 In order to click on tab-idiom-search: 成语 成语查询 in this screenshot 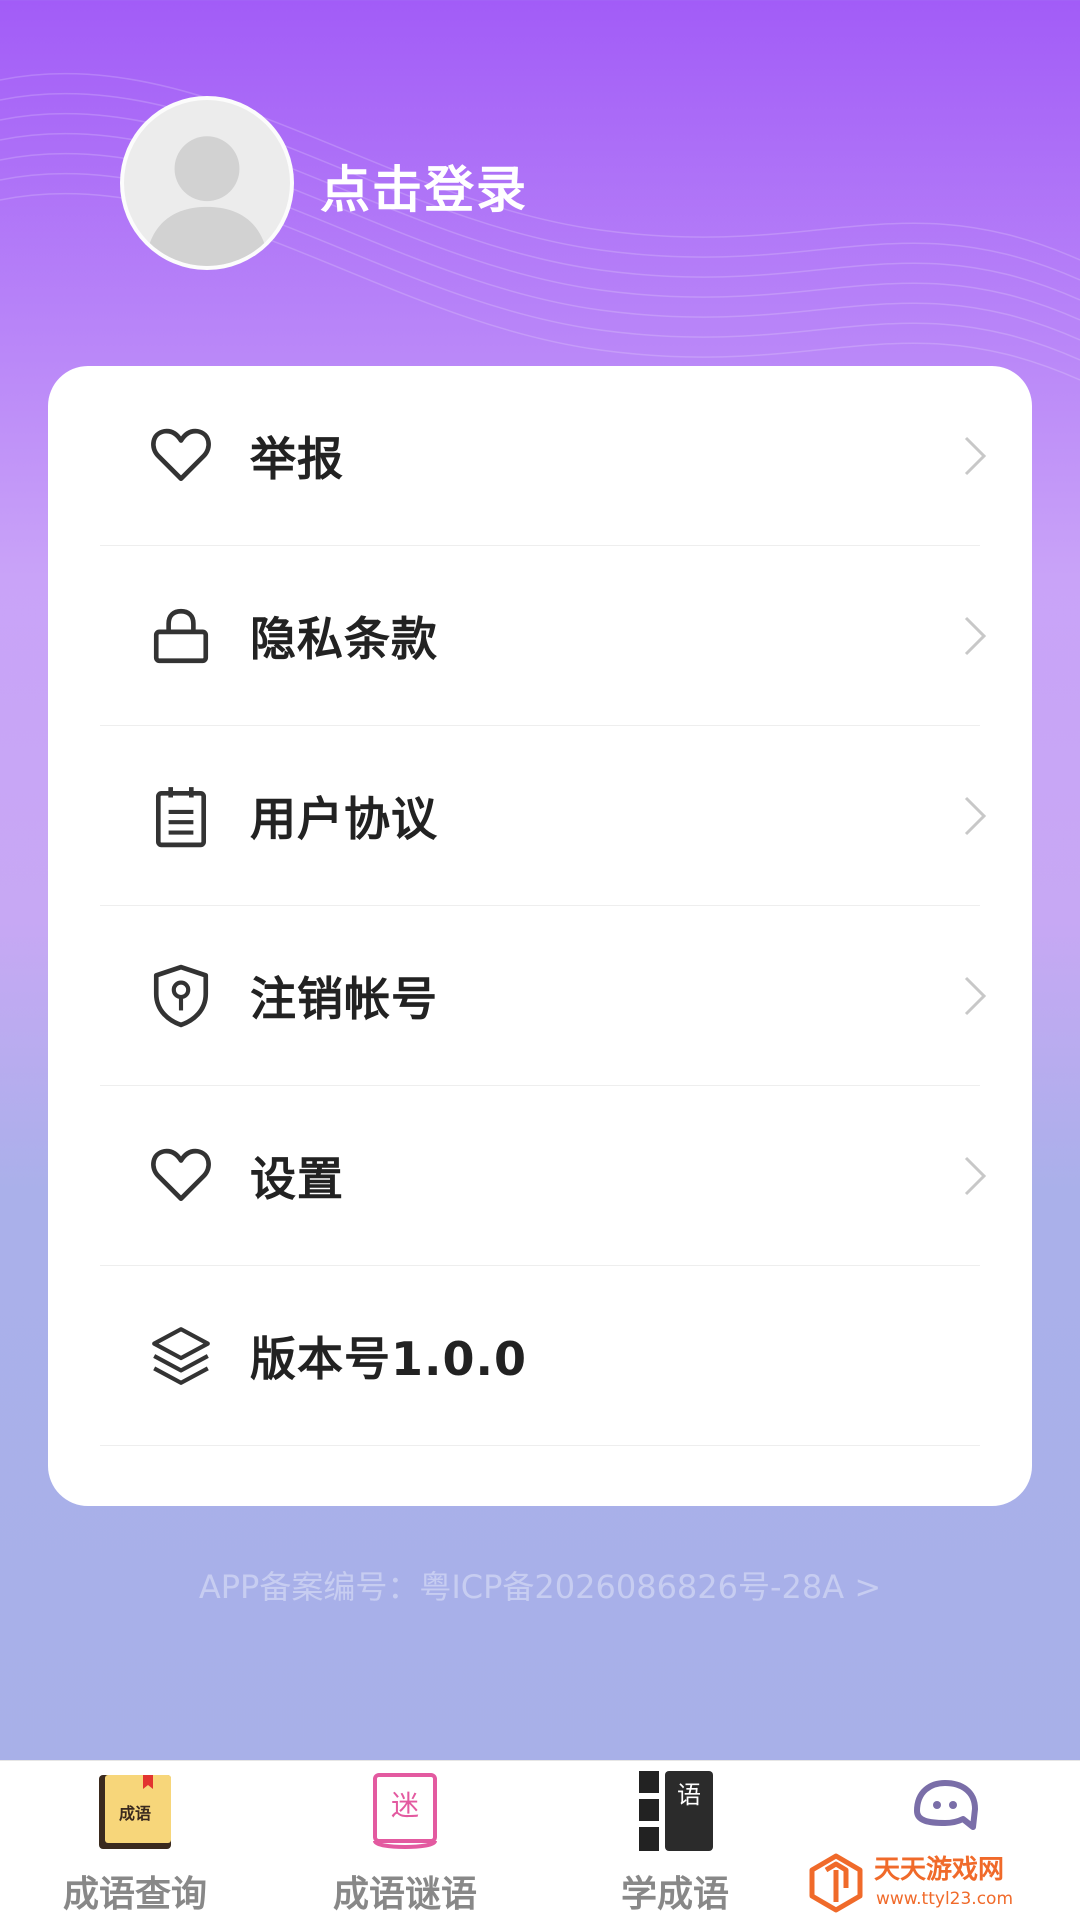, I will do `click(135, 1840)`.